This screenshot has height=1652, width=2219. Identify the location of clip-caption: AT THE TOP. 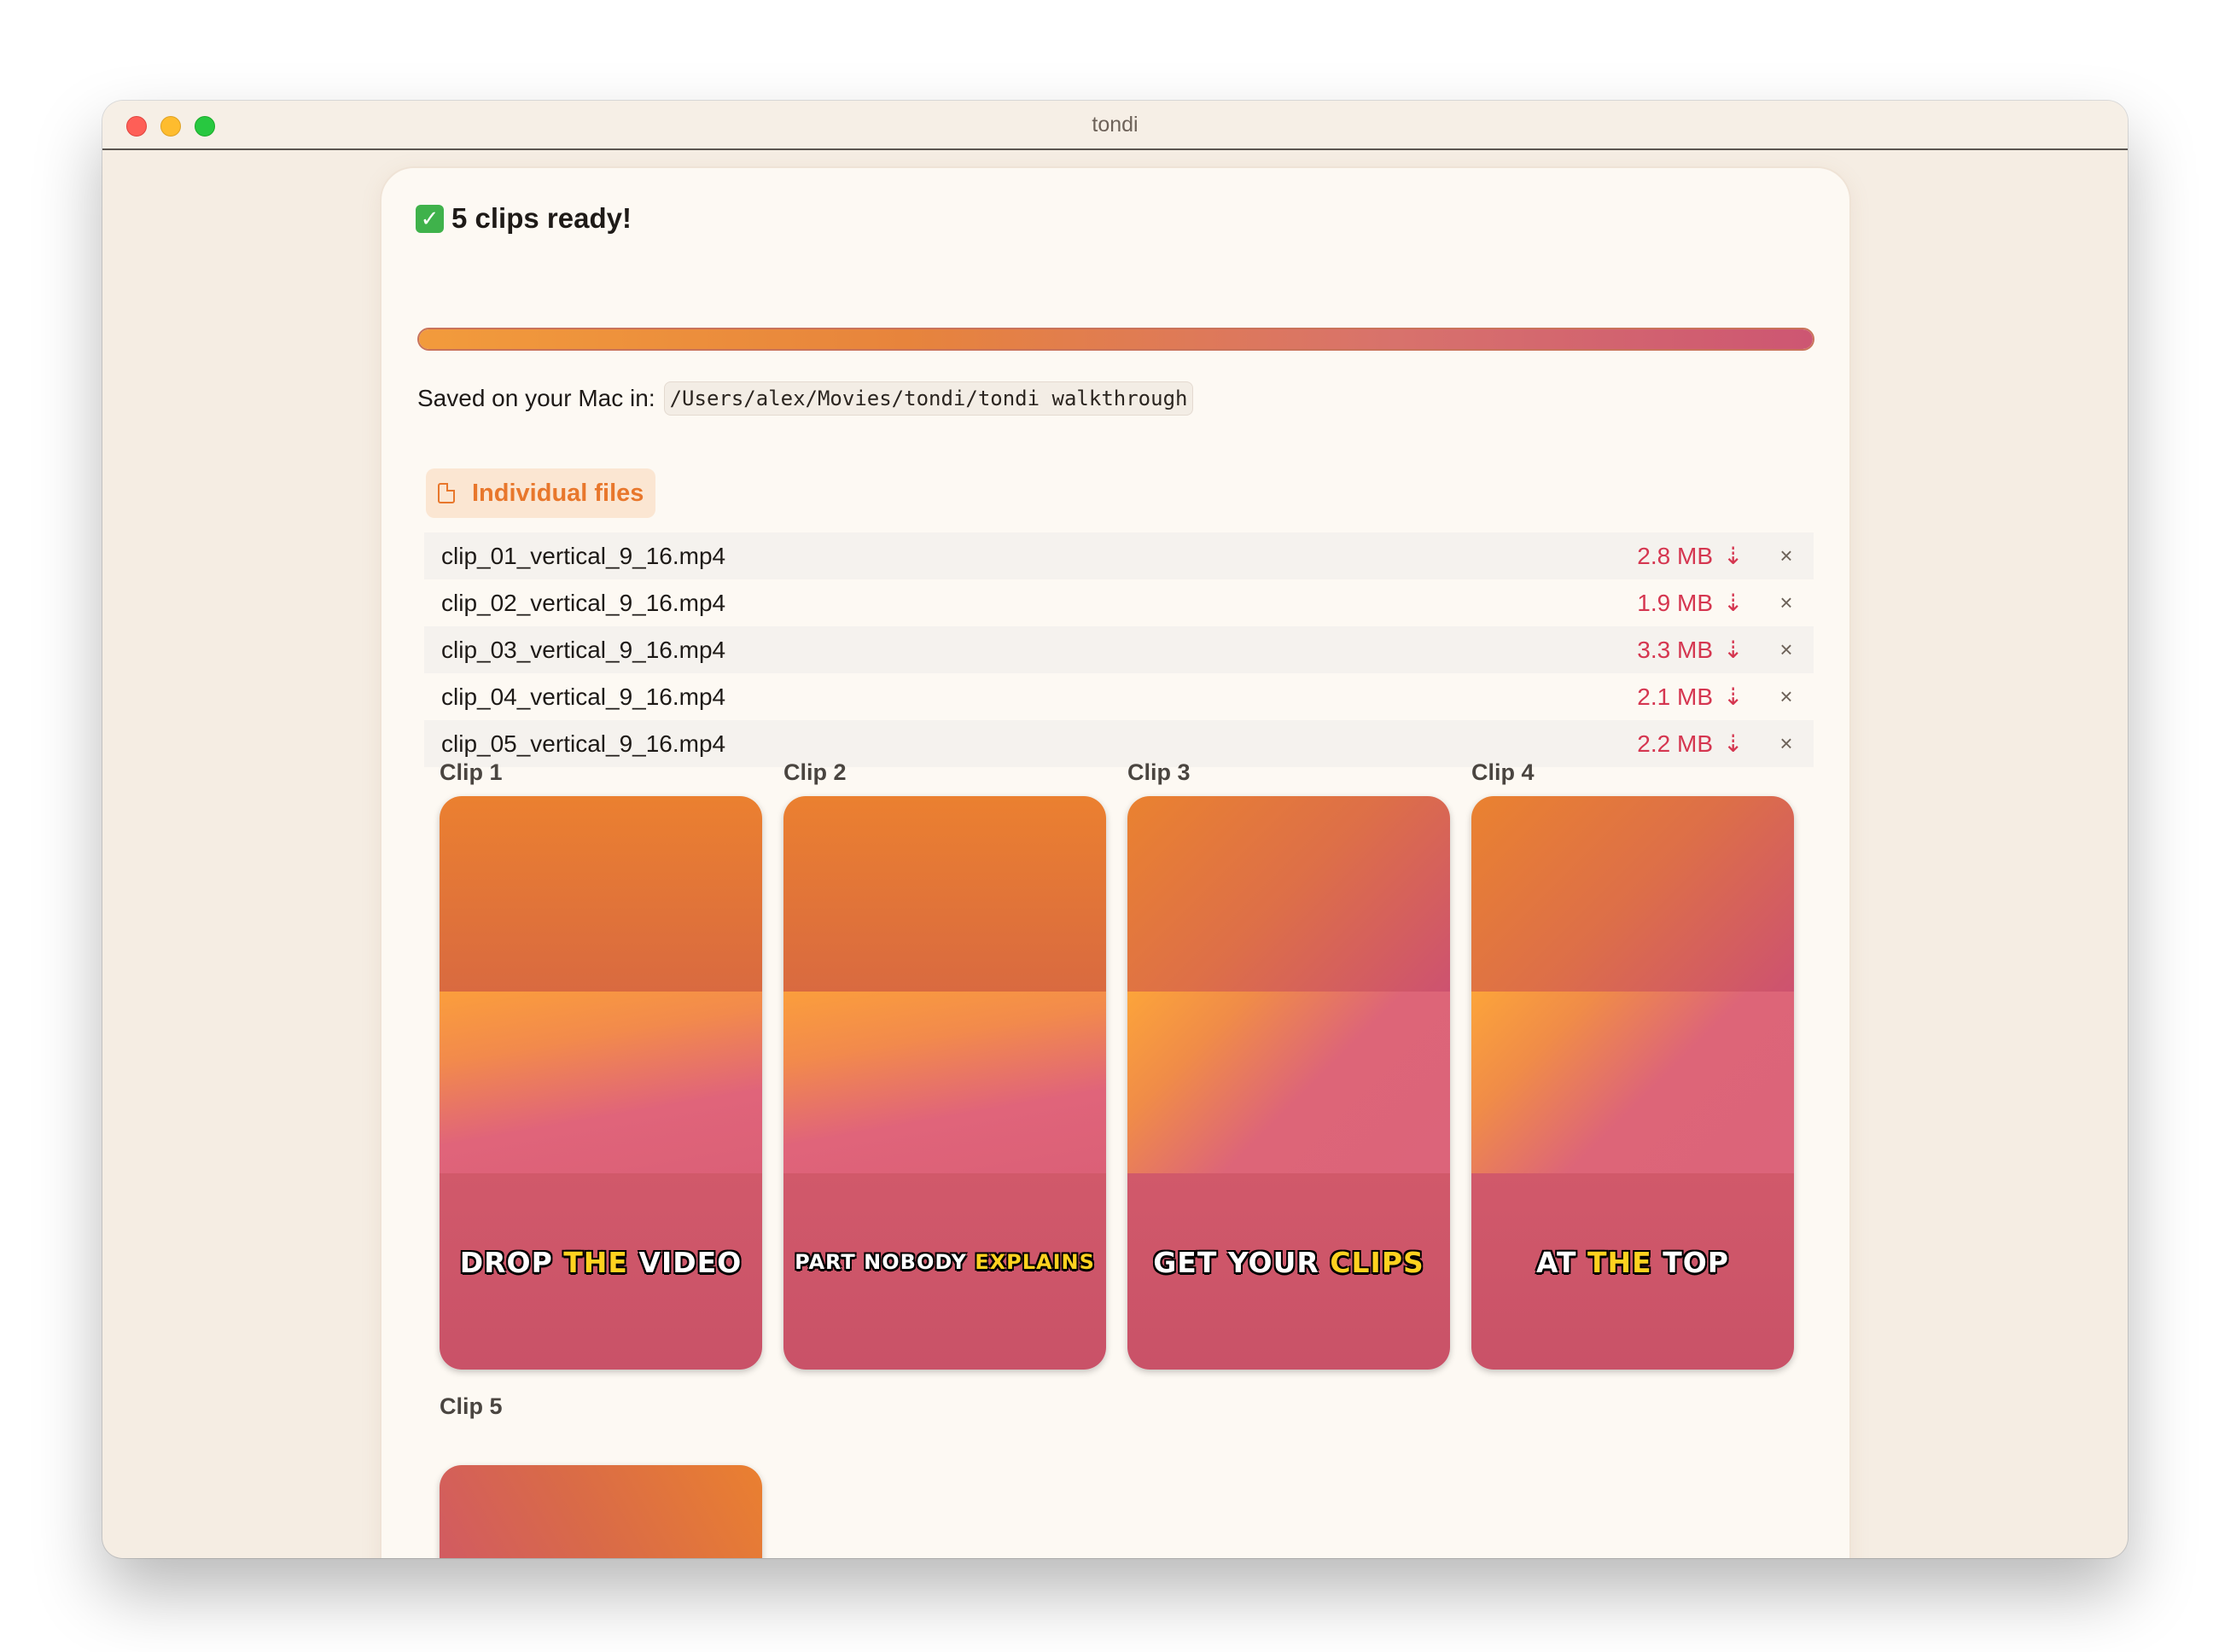
(1632, 1262).